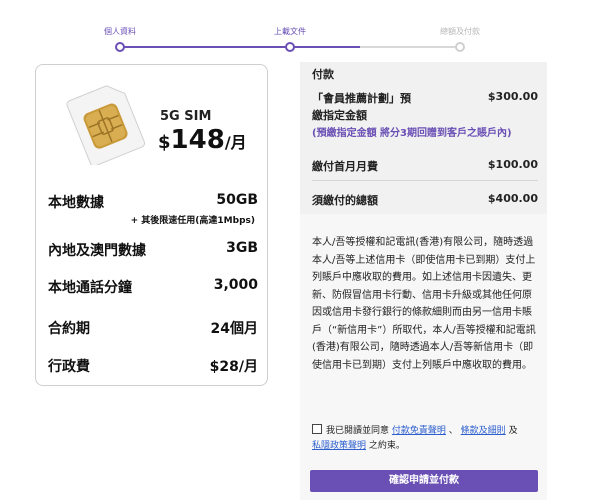 This screenshot has height=500, width=600. What do you see at coordinates (69, 367) in the screenshot?
I see `plan-row-label: 行政費` at bounding box center [69, 367].